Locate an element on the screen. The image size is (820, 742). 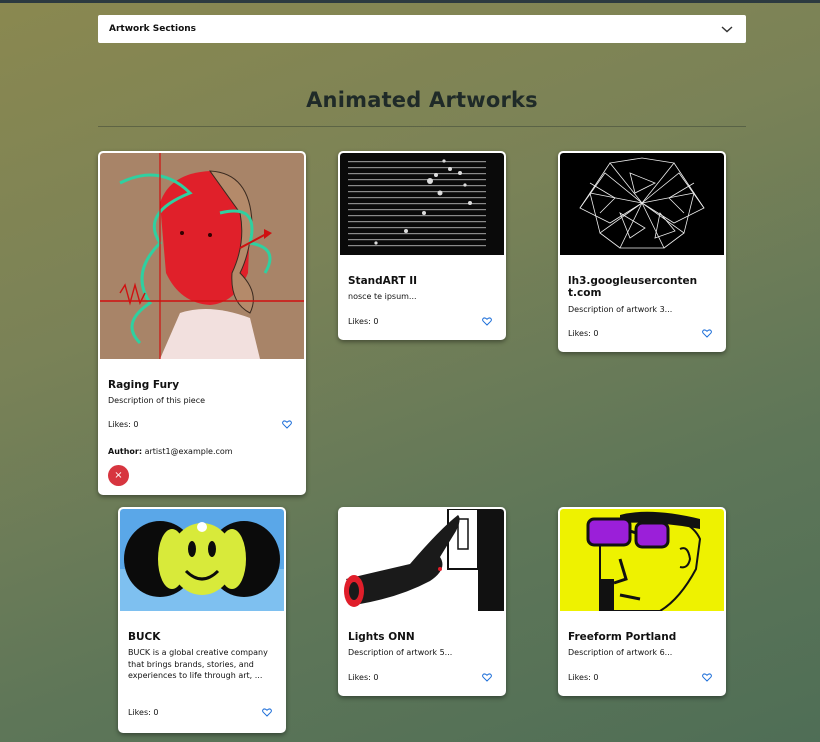
section-title: Animated Artworks is located at coordinates (422, 100).